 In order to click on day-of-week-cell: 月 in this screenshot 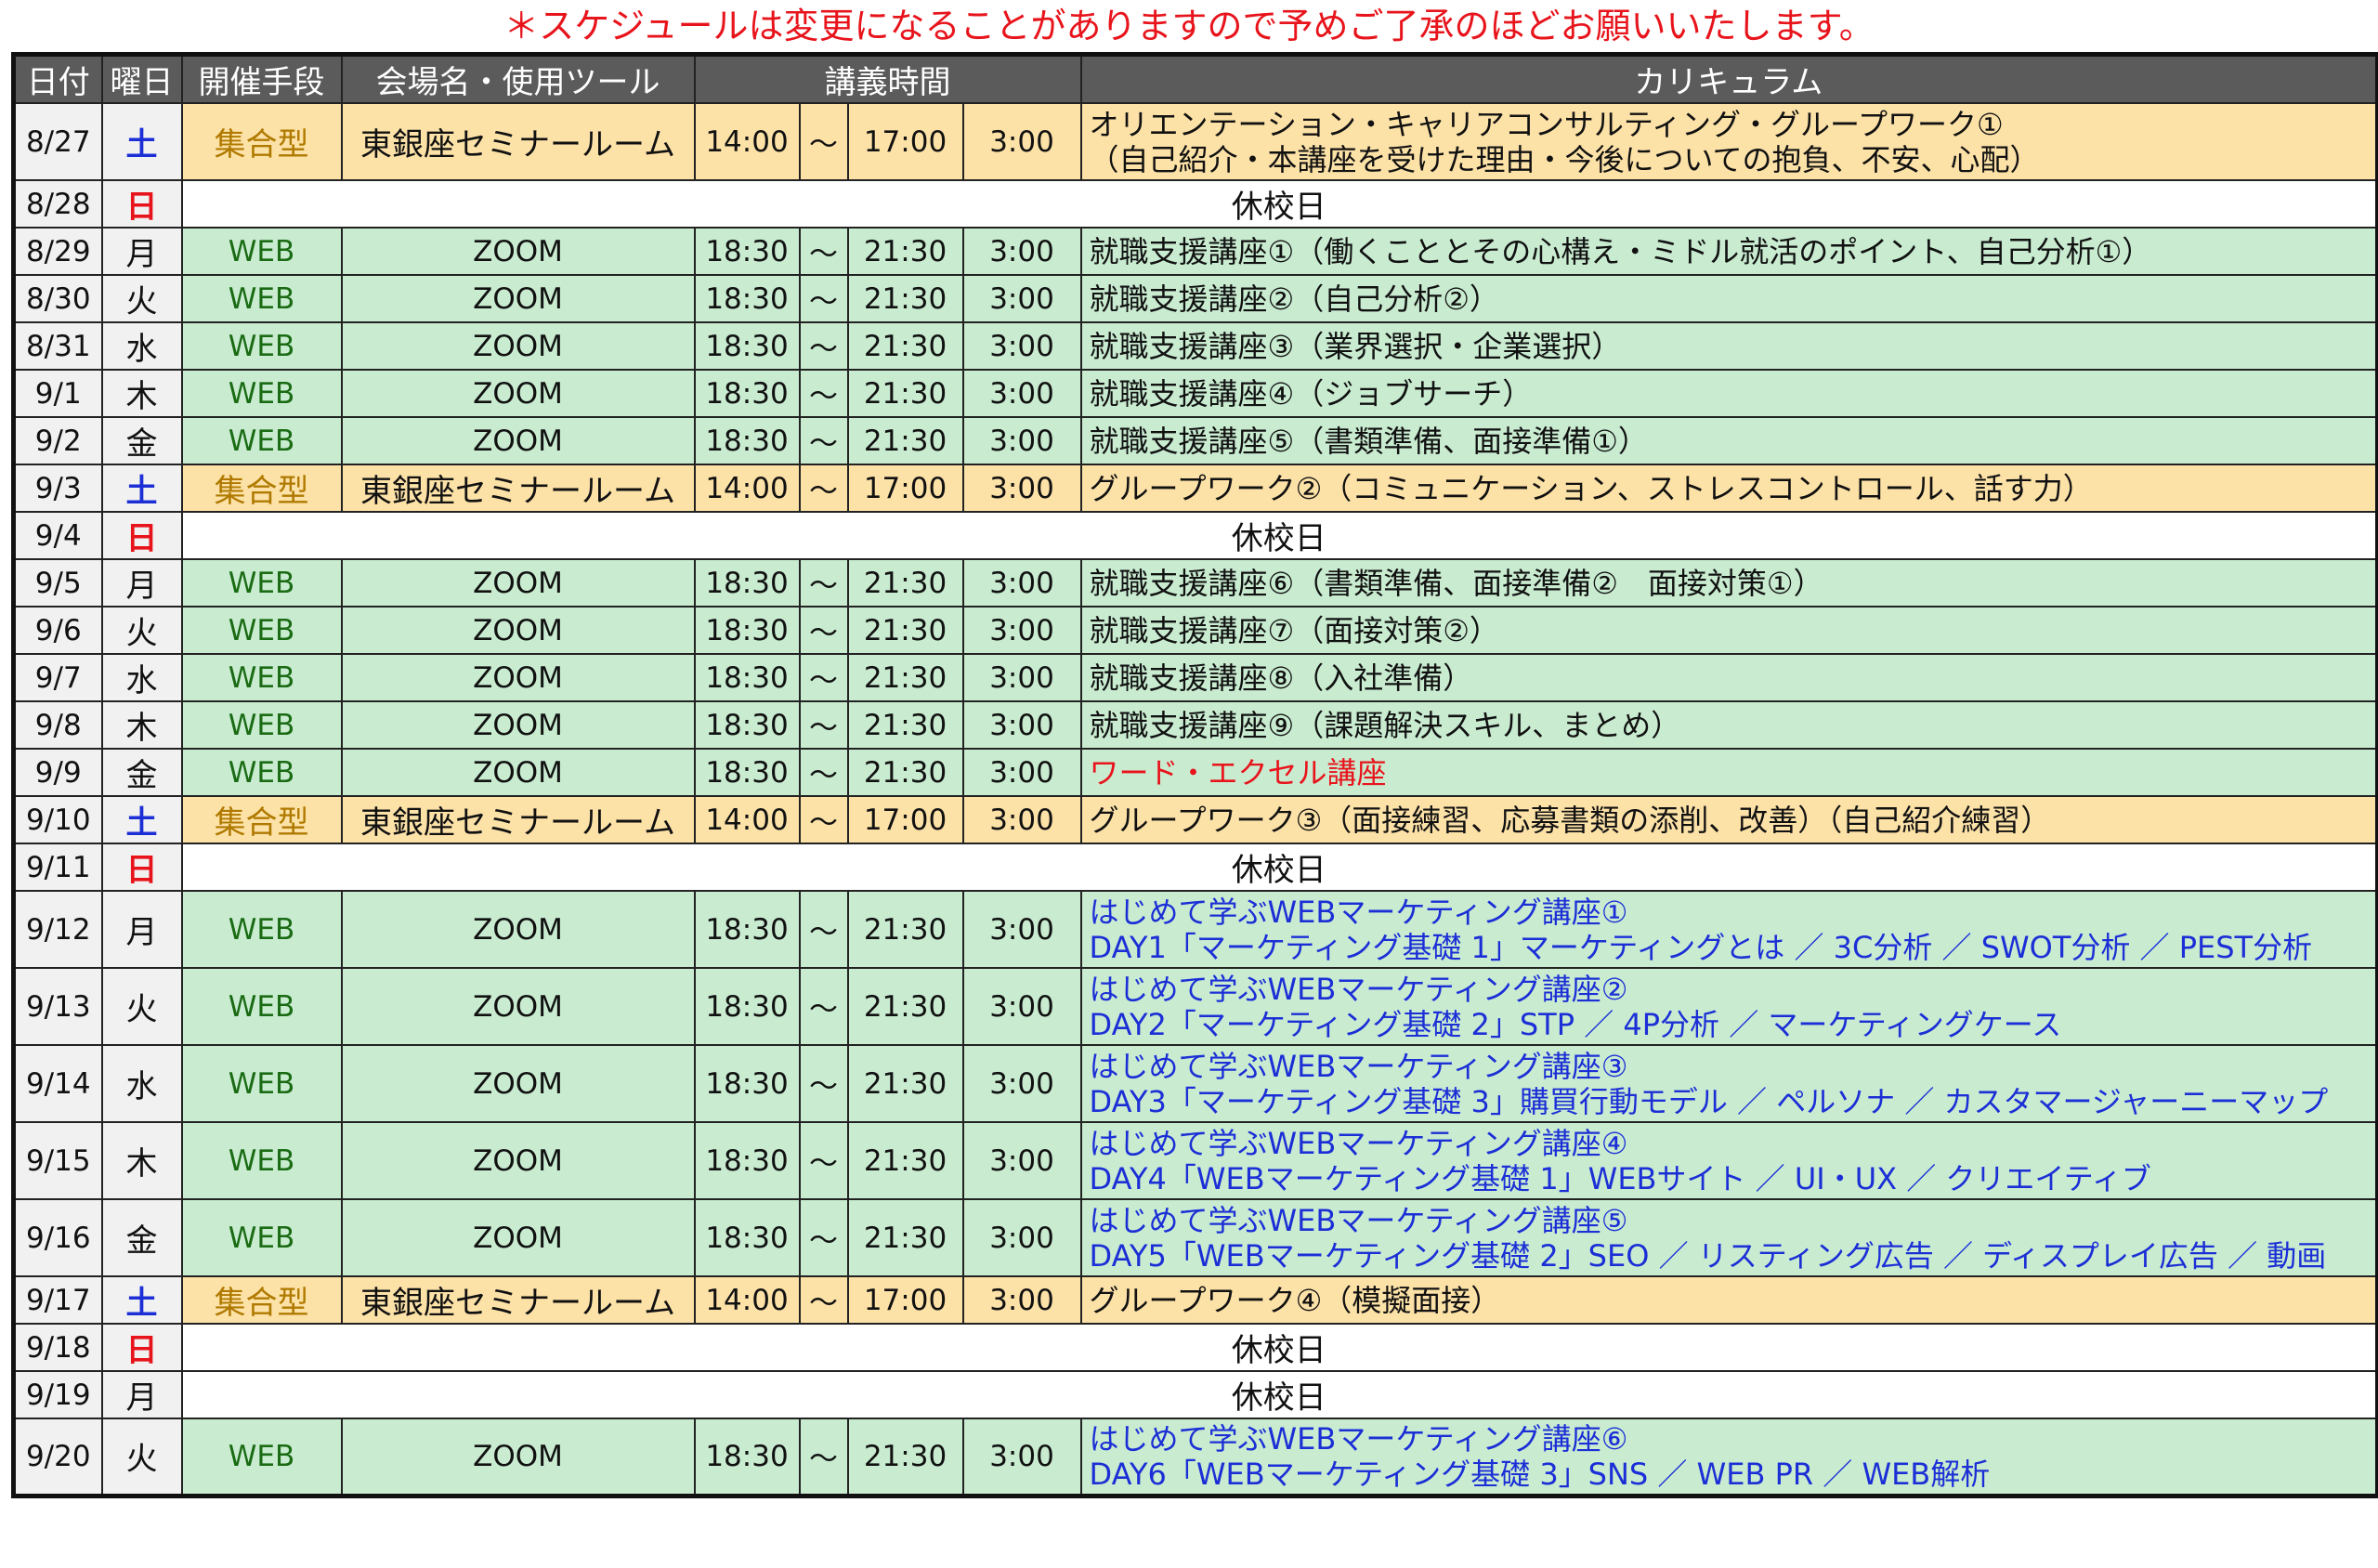, I will do `click(141, 251)`.